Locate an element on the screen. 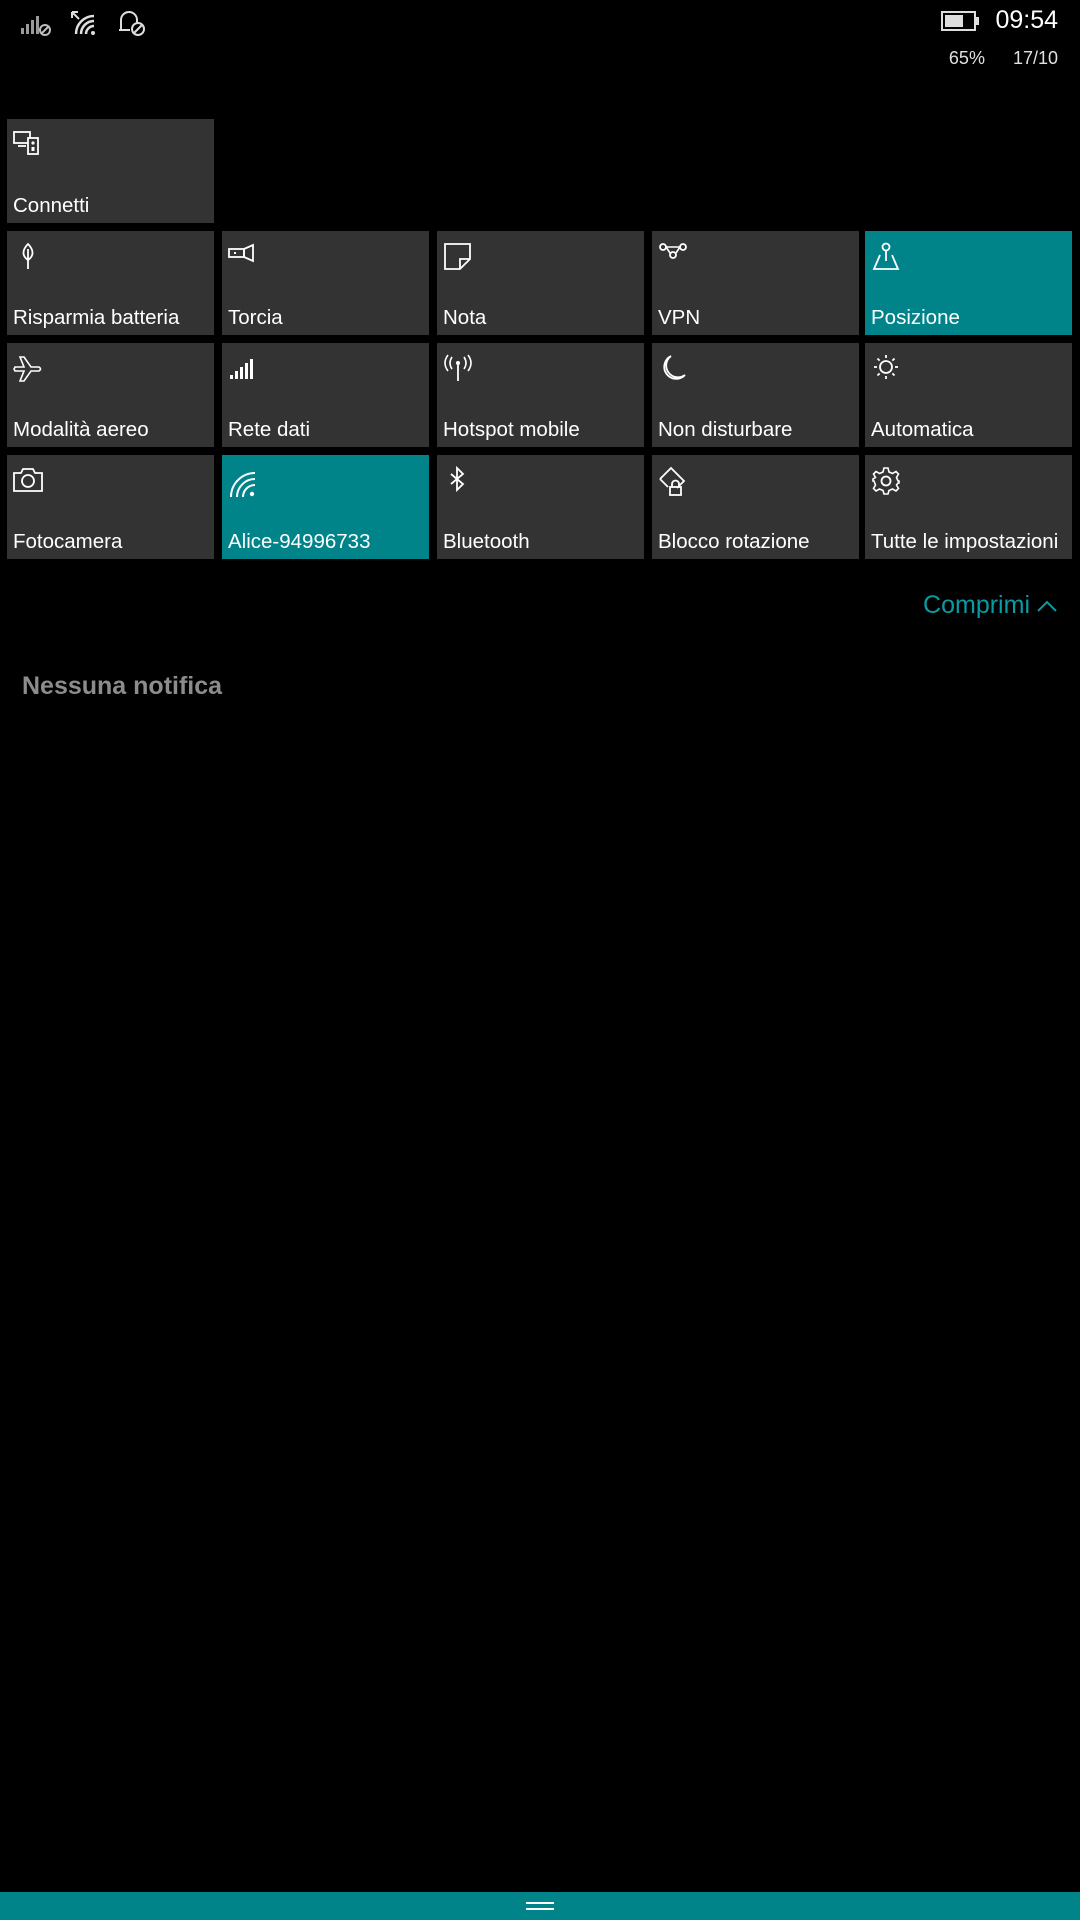  tile-label: Fotocamera is located at coordinates (68, 541).